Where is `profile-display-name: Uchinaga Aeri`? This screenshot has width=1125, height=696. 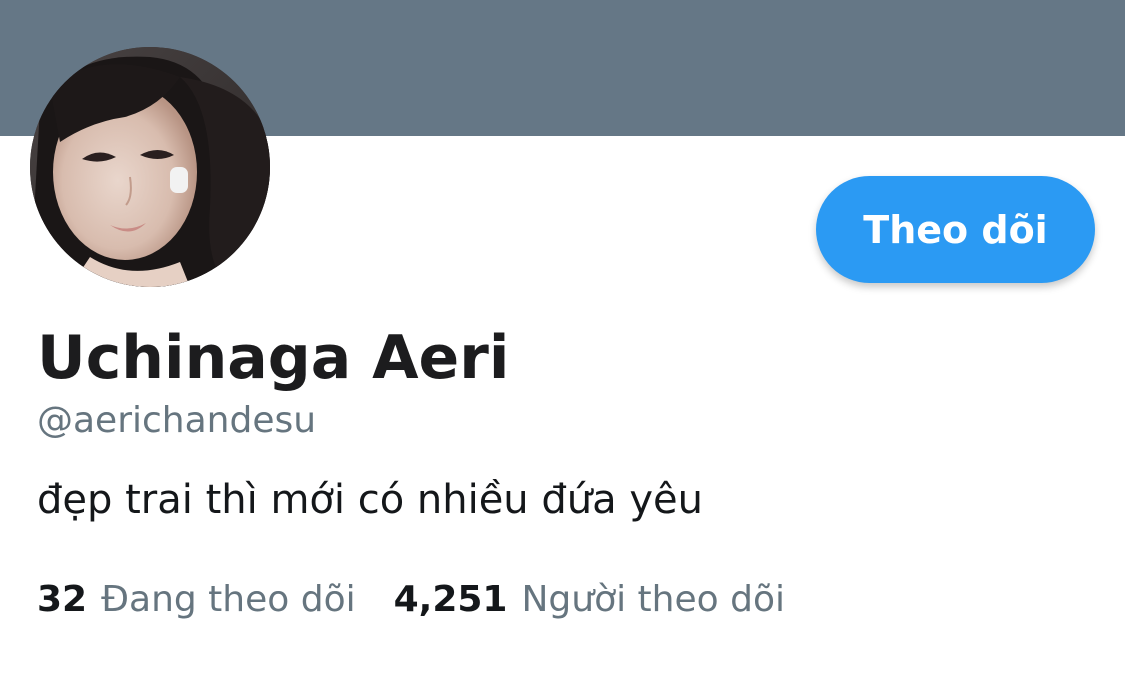
profile-display-name: Uchinaga Aeri is located at coordinates (273, 358).